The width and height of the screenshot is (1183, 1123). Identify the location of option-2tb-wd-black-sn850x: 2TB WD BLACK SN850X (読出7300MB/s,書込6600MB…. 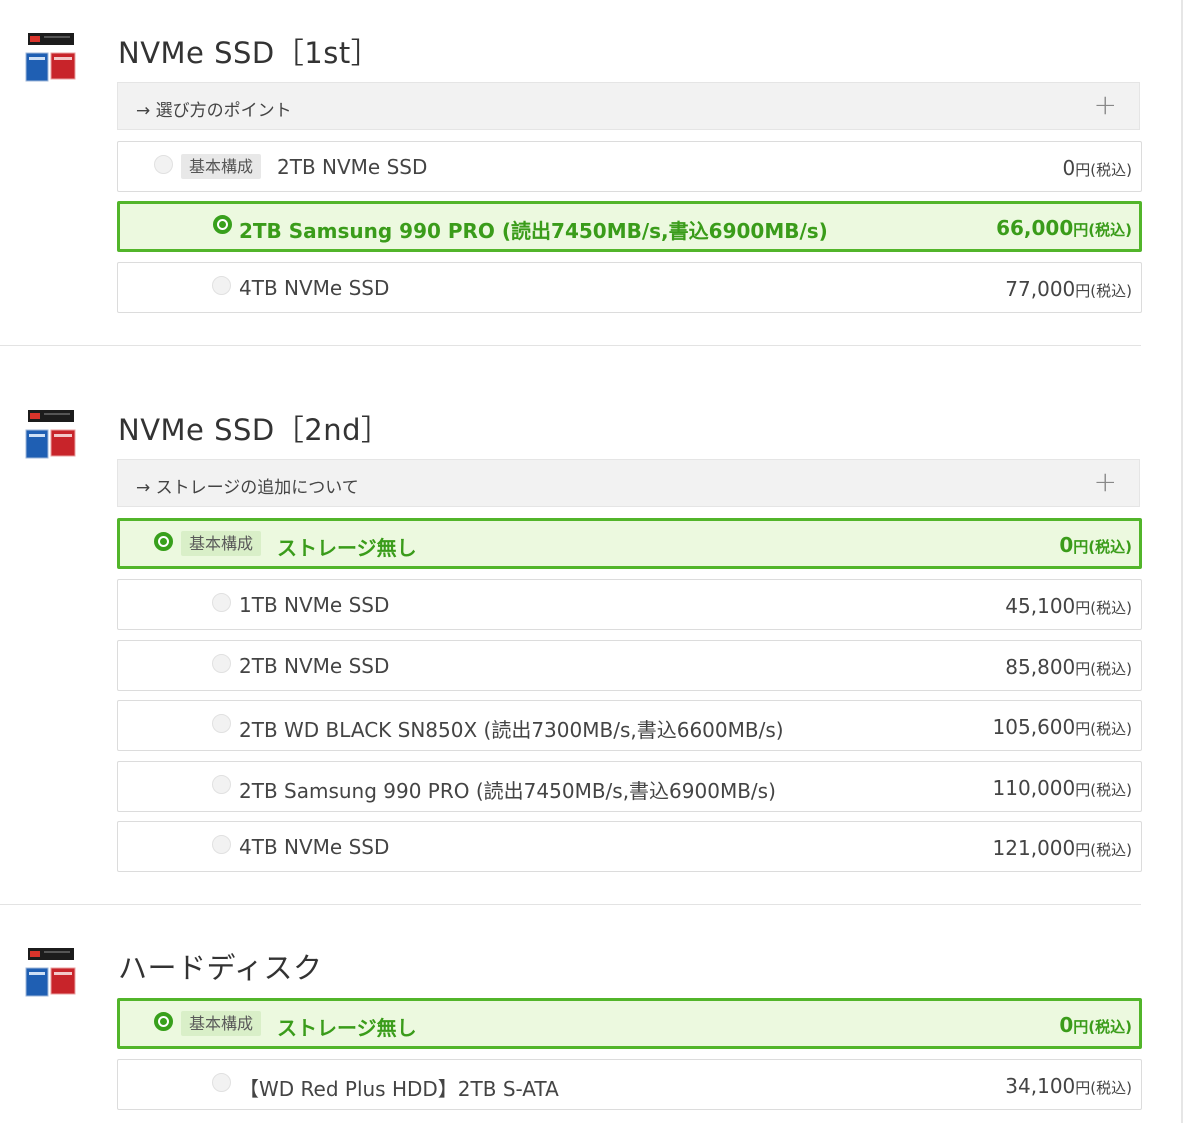
(629, 725).